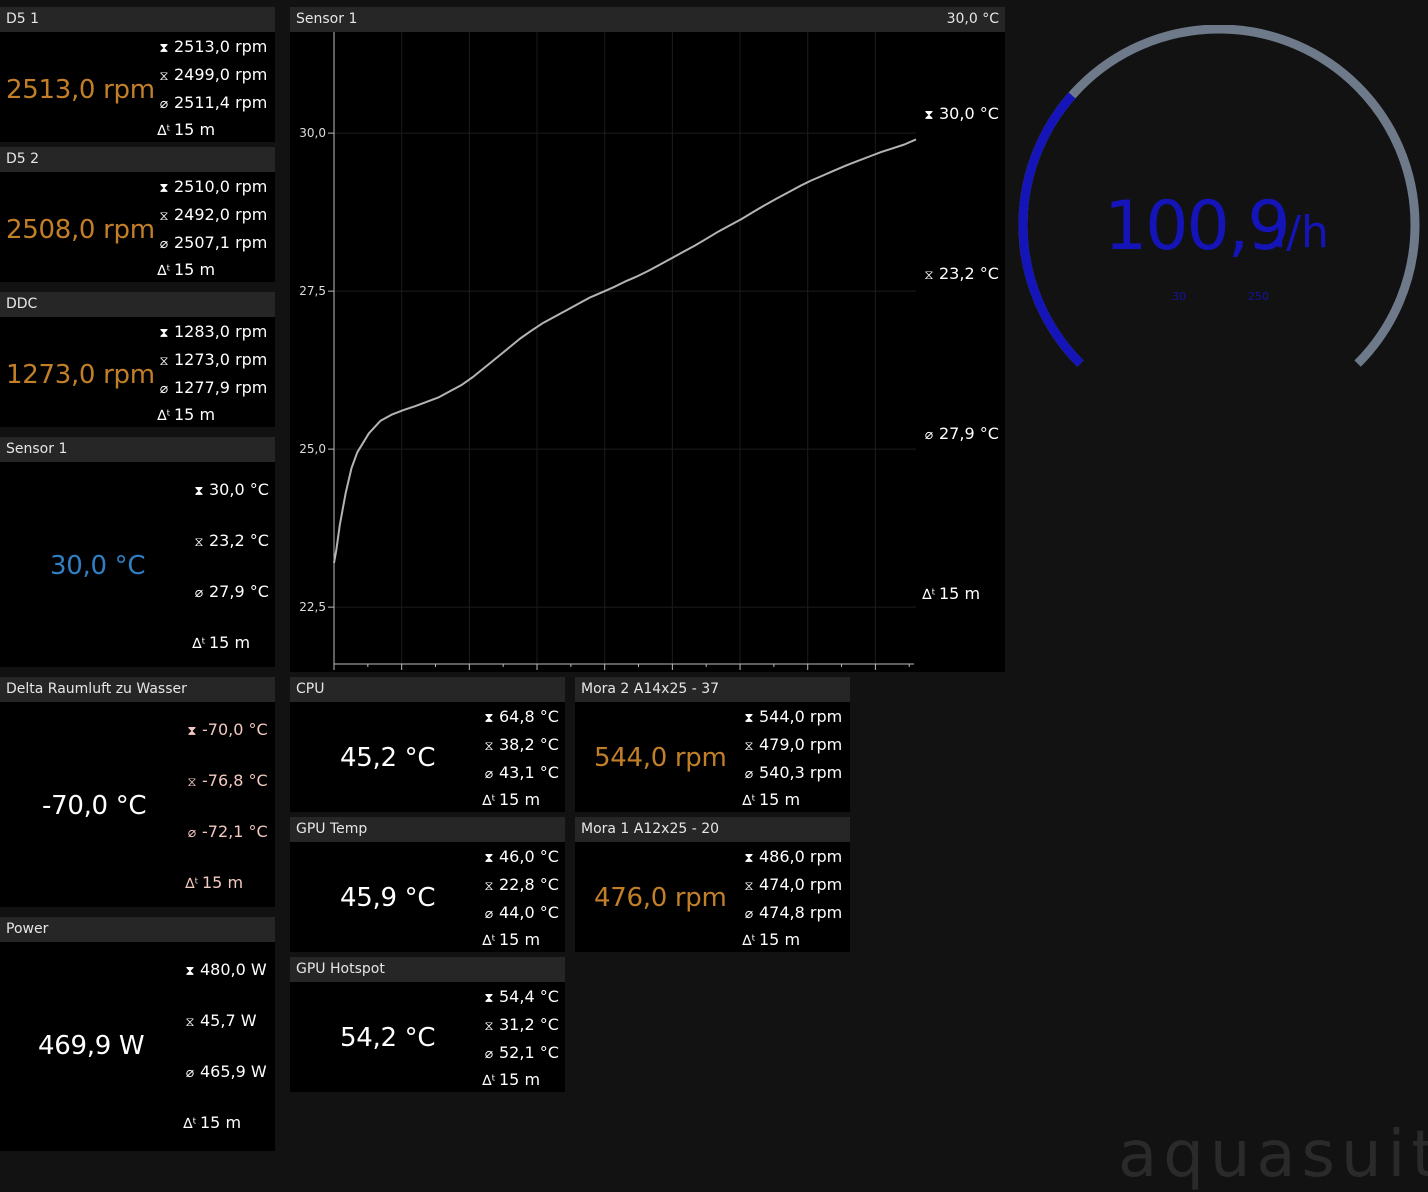  I want to click on y-tick-label: 27,5, so click(312, 291).